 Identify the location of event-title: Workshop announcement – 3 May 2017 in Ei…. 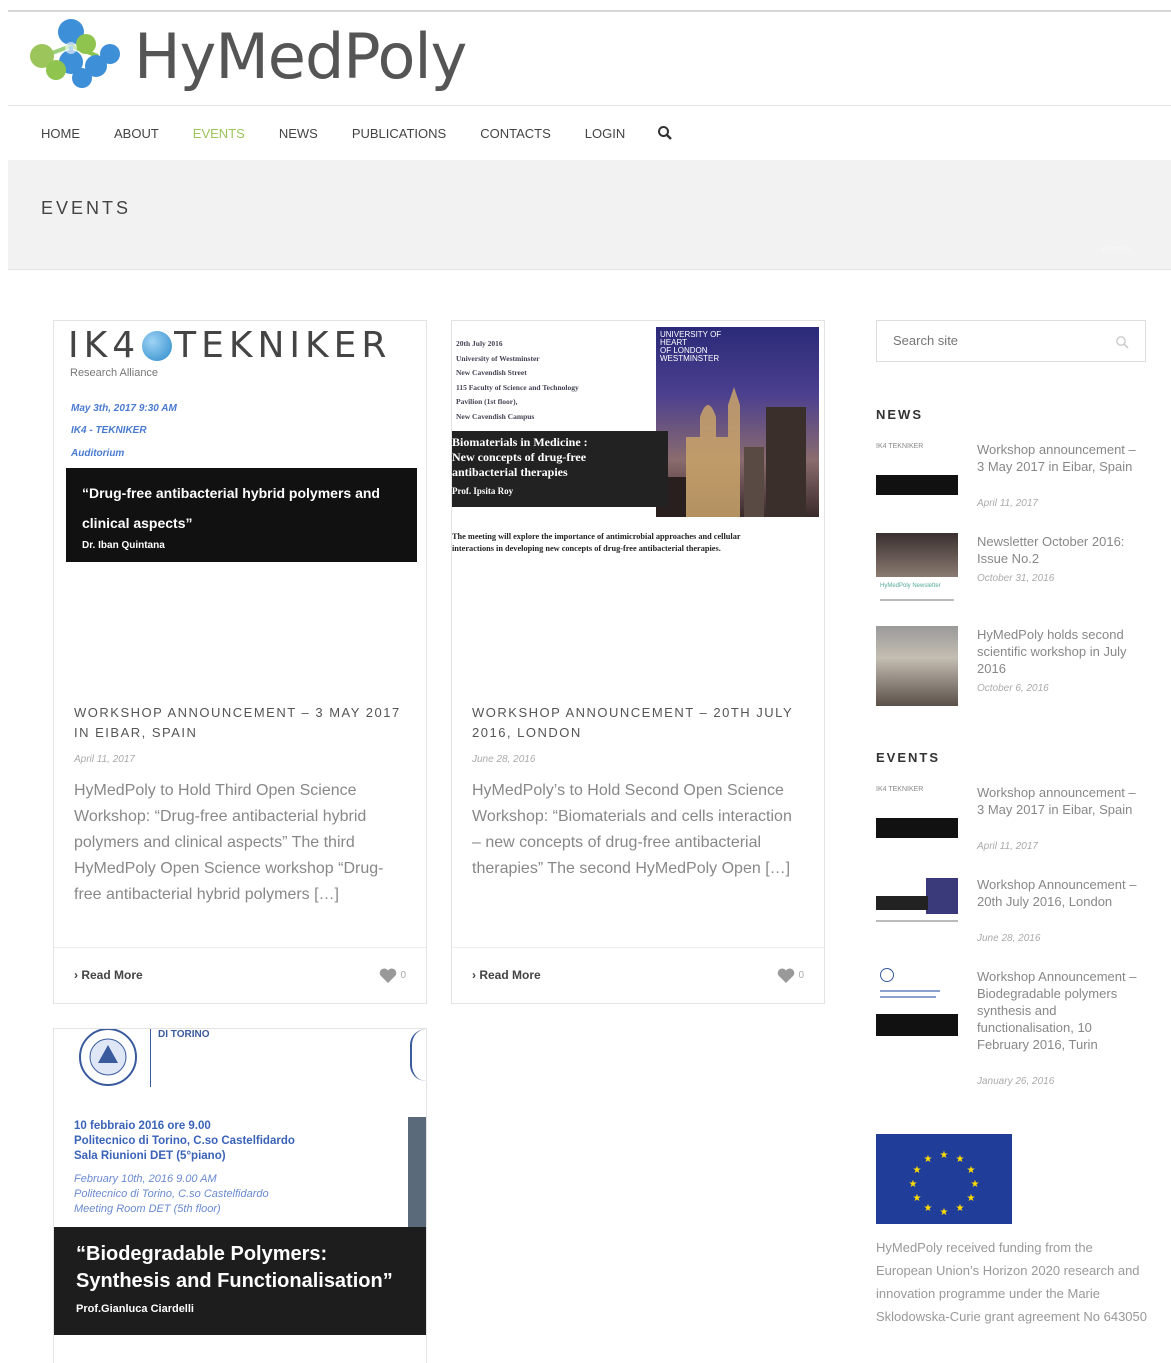
(240, 723).